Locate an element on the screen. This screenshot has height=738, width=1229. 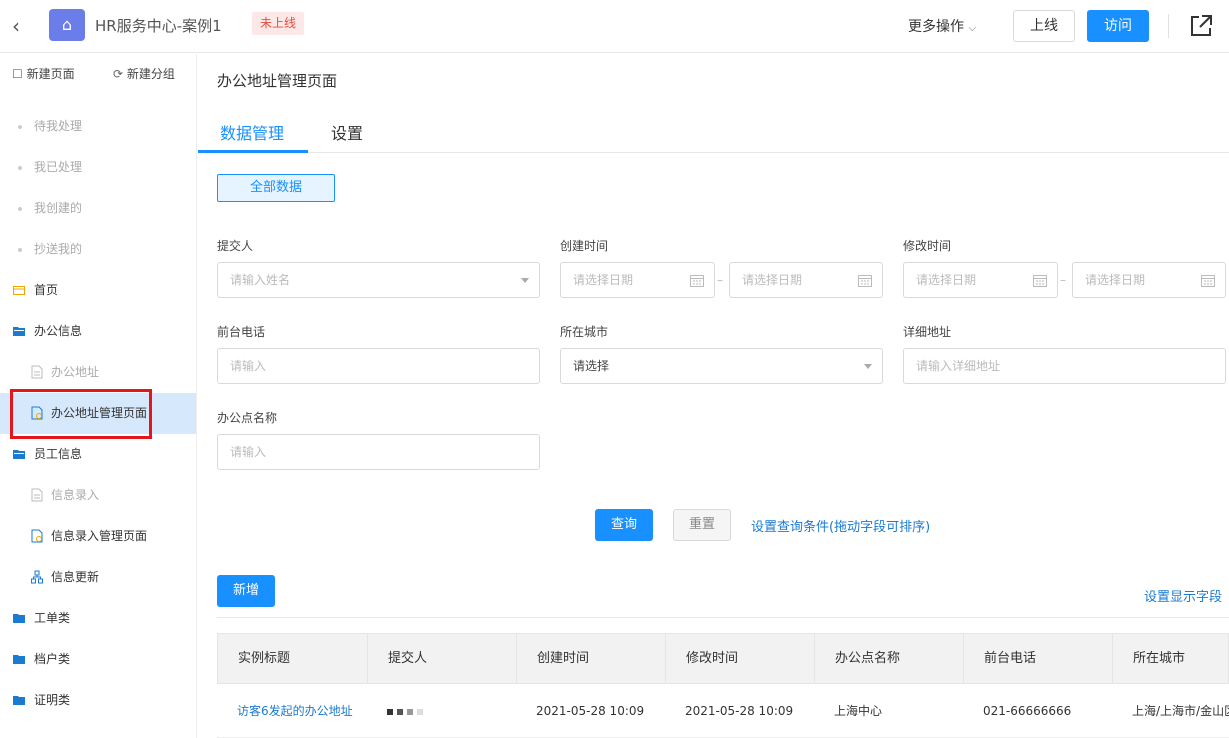
external-link-icon is located at coordinates (1201, 26).